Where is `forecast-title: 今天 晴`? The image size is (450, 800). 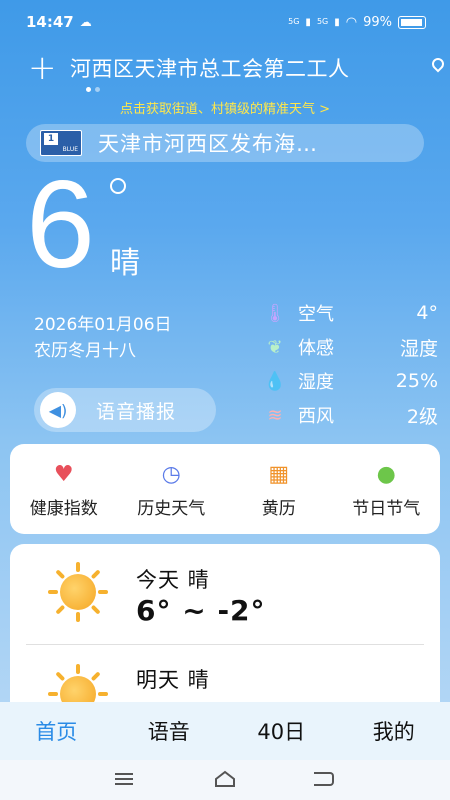
forecast-title: 今天 晴 is located at coordinates (173, 580).